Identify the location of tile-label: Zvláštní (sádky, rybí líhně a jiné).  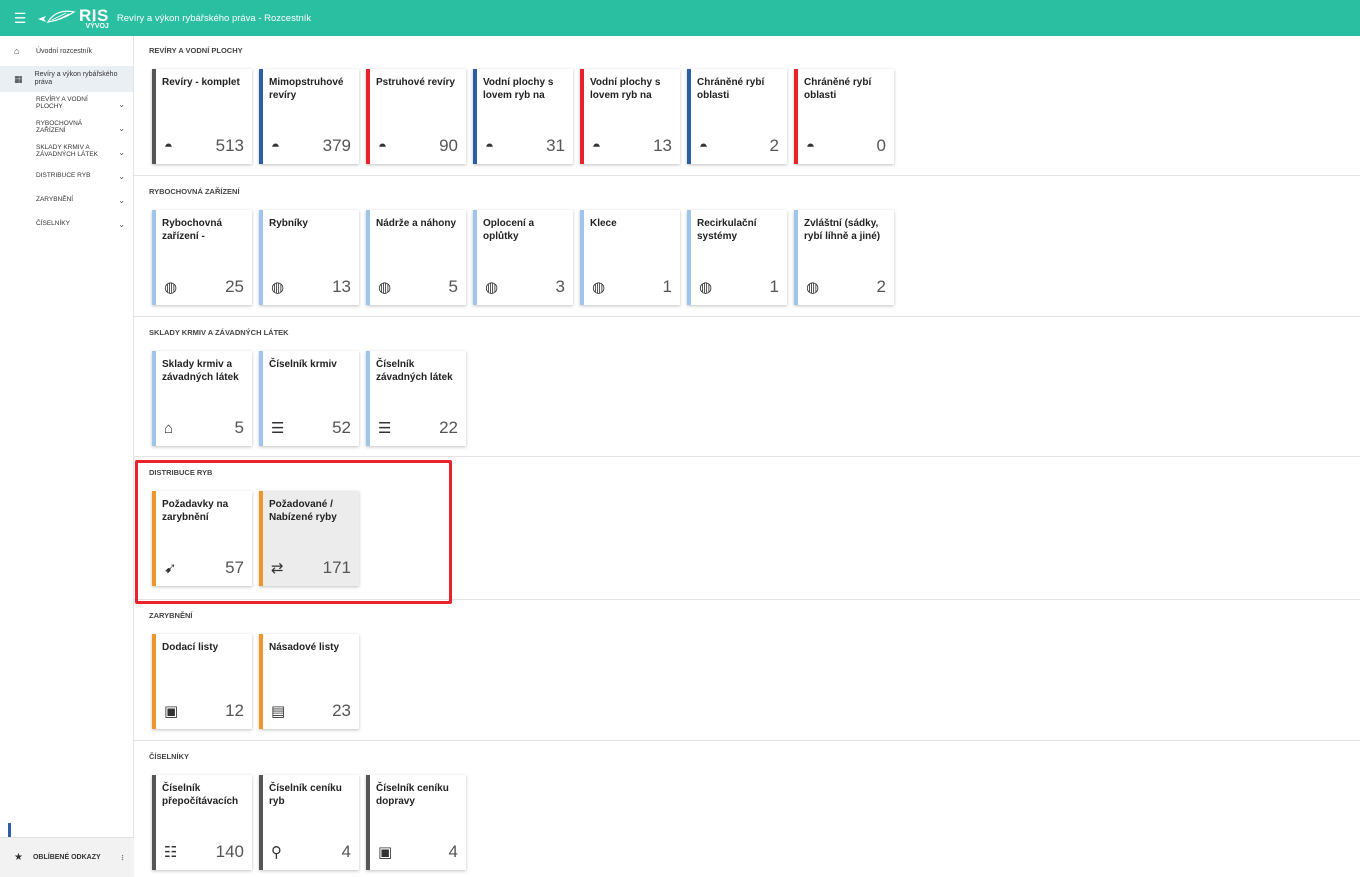
(842, 230).